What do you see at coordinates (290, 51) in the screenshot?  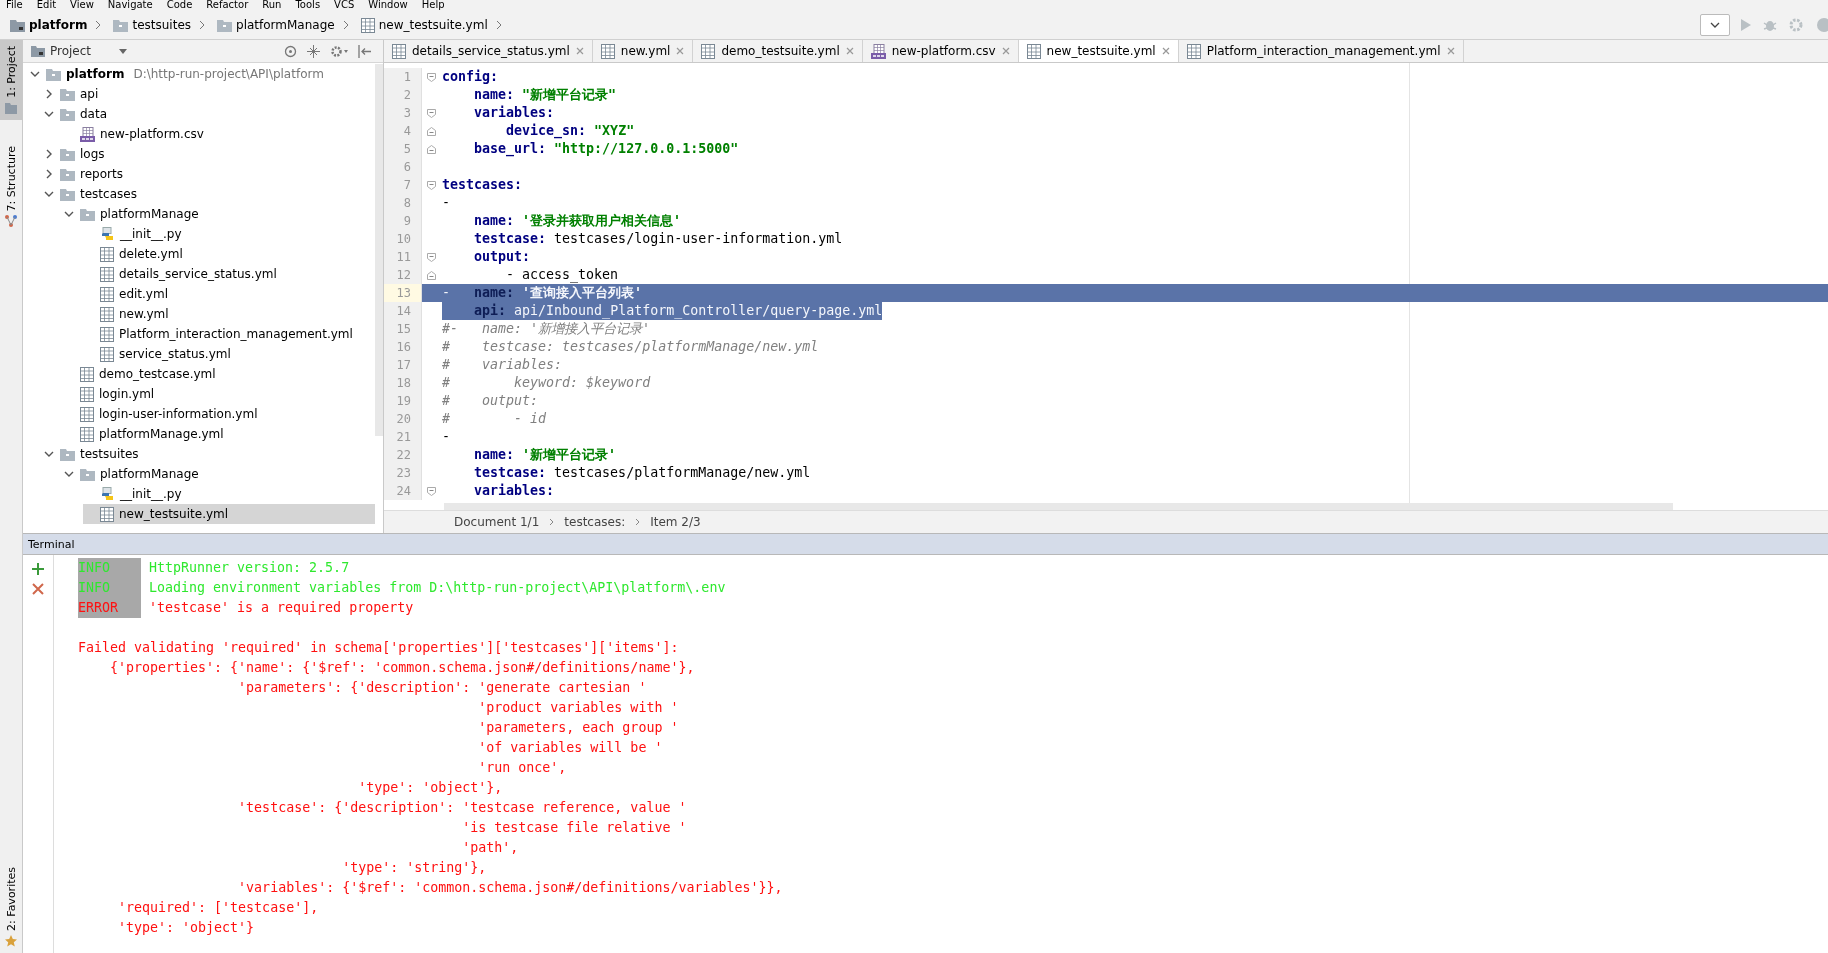 I see `target-icon` at bounding box center [290, 51].